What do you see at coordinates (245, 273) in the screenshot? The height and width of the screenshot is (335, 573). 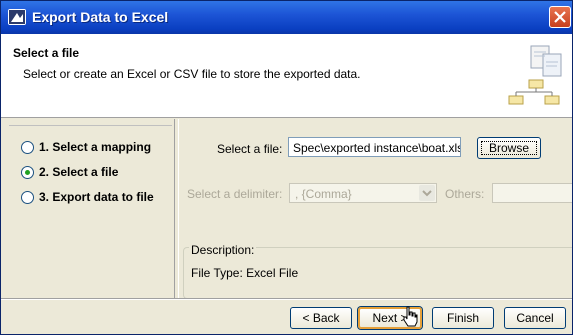 I see `description-value: File Type: Excel File` at bounding box center [245, 273].